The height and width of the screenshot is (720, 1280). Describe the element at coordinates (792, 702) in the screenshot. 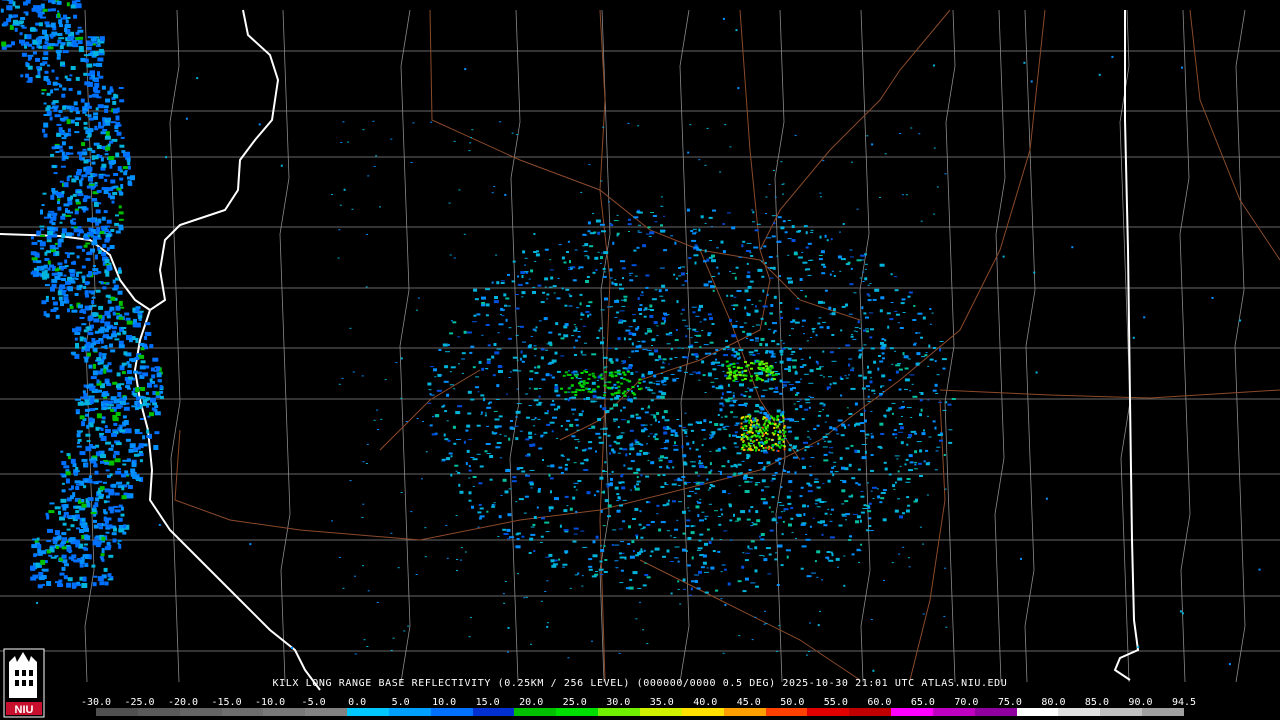

I see `color-scale-label: 50.0` at that location.